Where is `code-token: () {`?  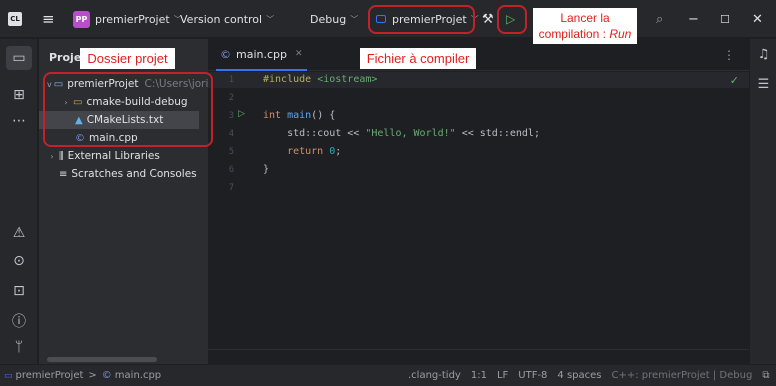
code-token: () { is located at coordinates (323, 115).